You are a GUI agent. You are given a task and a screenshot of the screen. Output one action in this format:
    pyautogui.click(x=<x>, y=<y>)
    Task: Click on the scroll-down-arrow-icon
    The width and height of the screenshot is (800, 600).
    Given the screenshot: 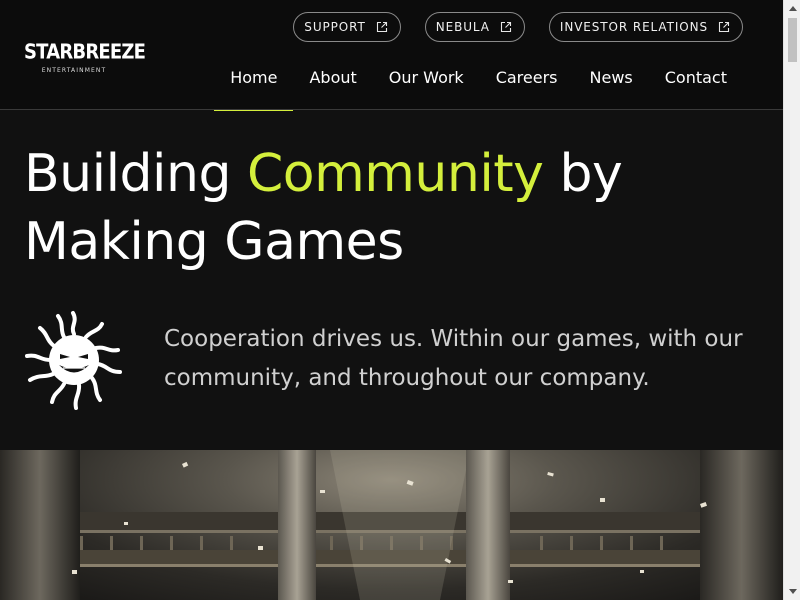 What is the action you would take?
    pyautogui.click(x=792, y=591)
    